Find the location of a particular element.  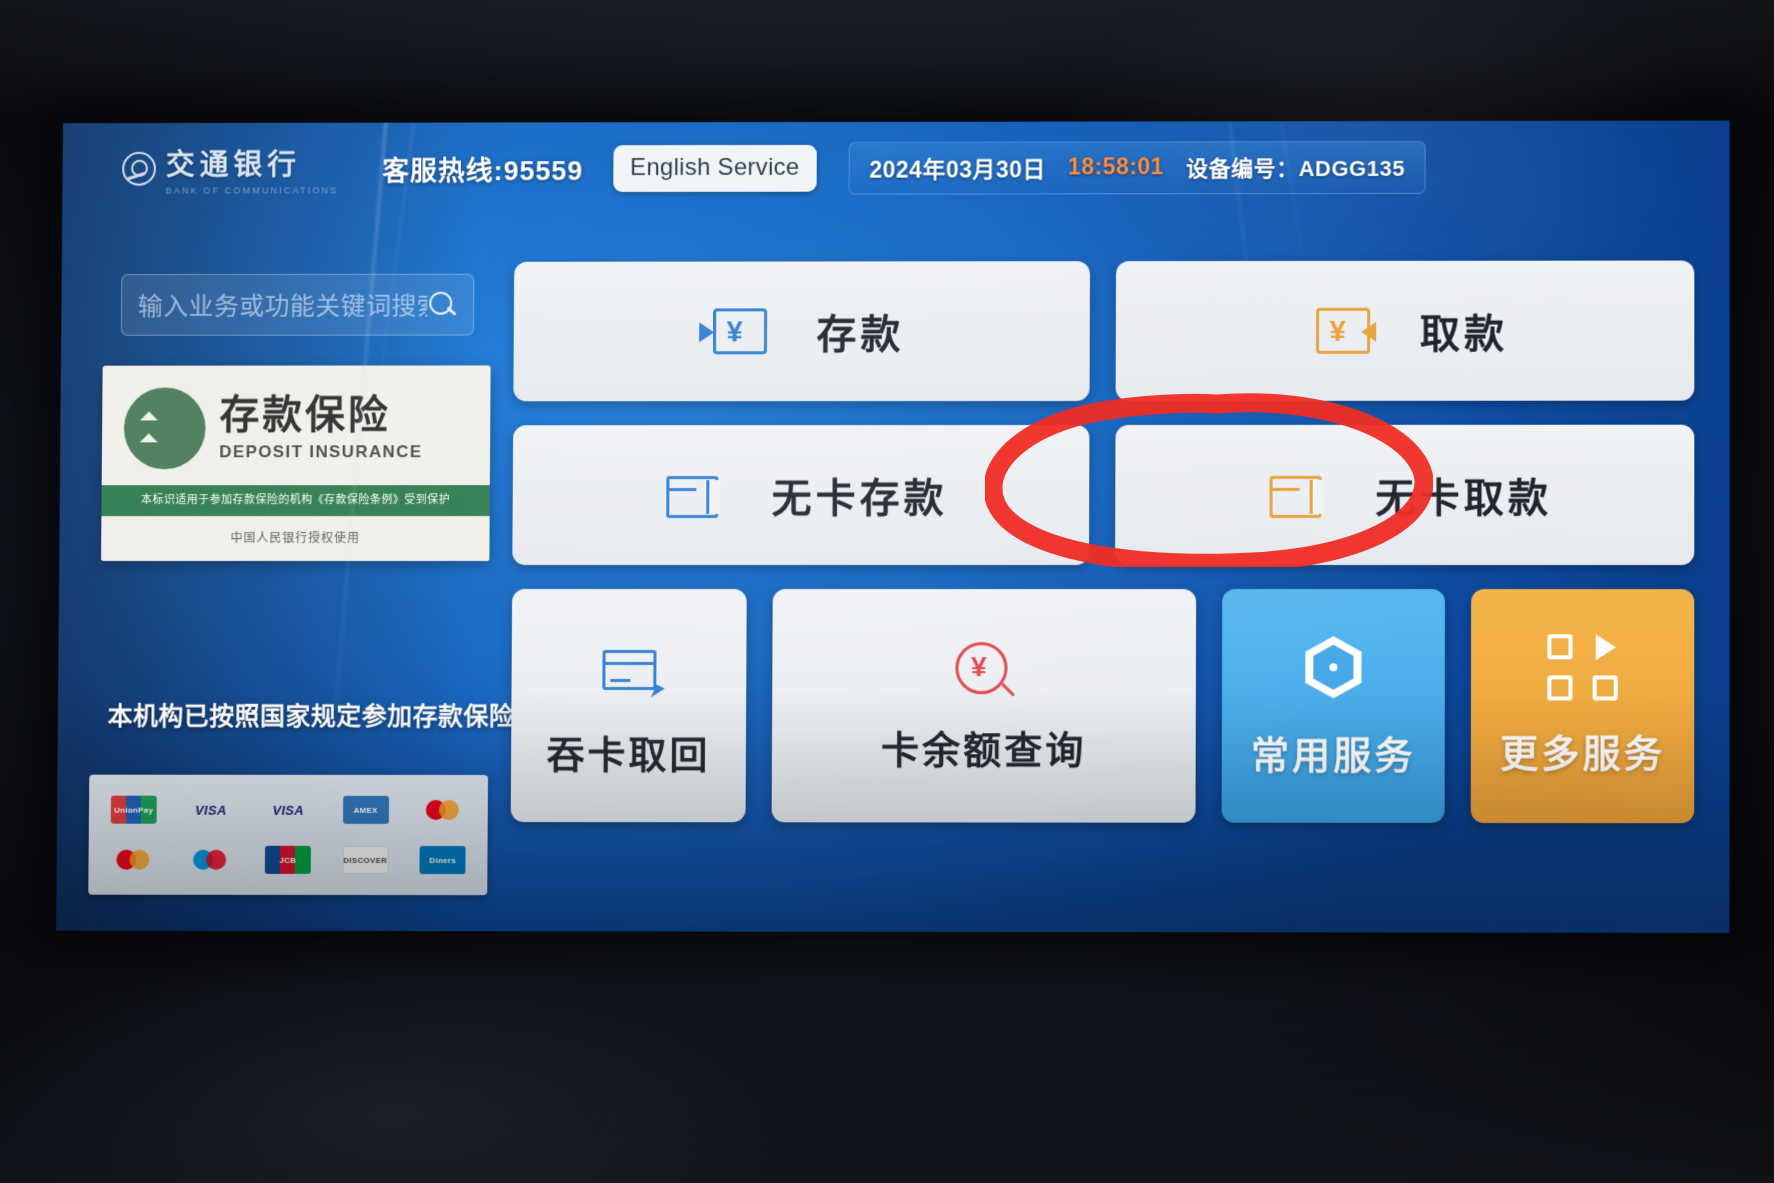

deposit-insurance-header: 存款保险 DEPOSIT INSURANCE is located at coordinates (296, 425).